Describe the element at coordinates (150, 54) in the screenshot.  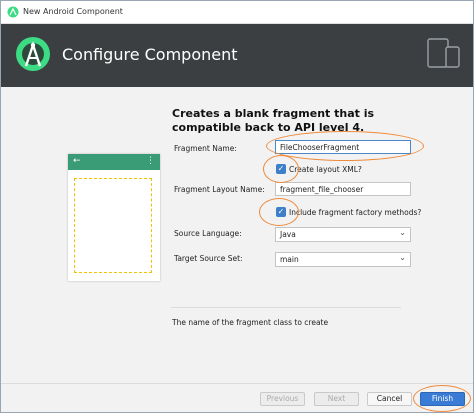
I see `header-title: Configure Component` at that location.